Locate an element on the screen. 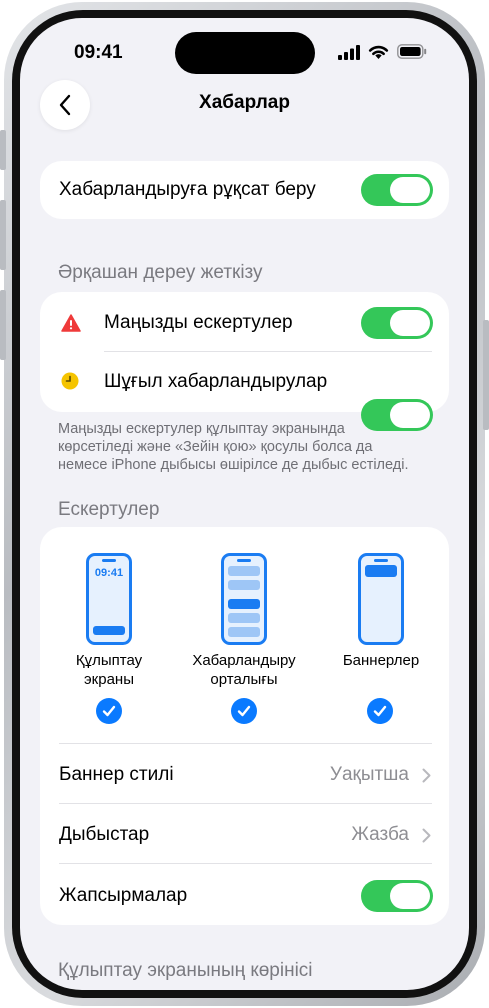  lock-screen-preview-time: 09:41 is located at coordinates (109, 573).